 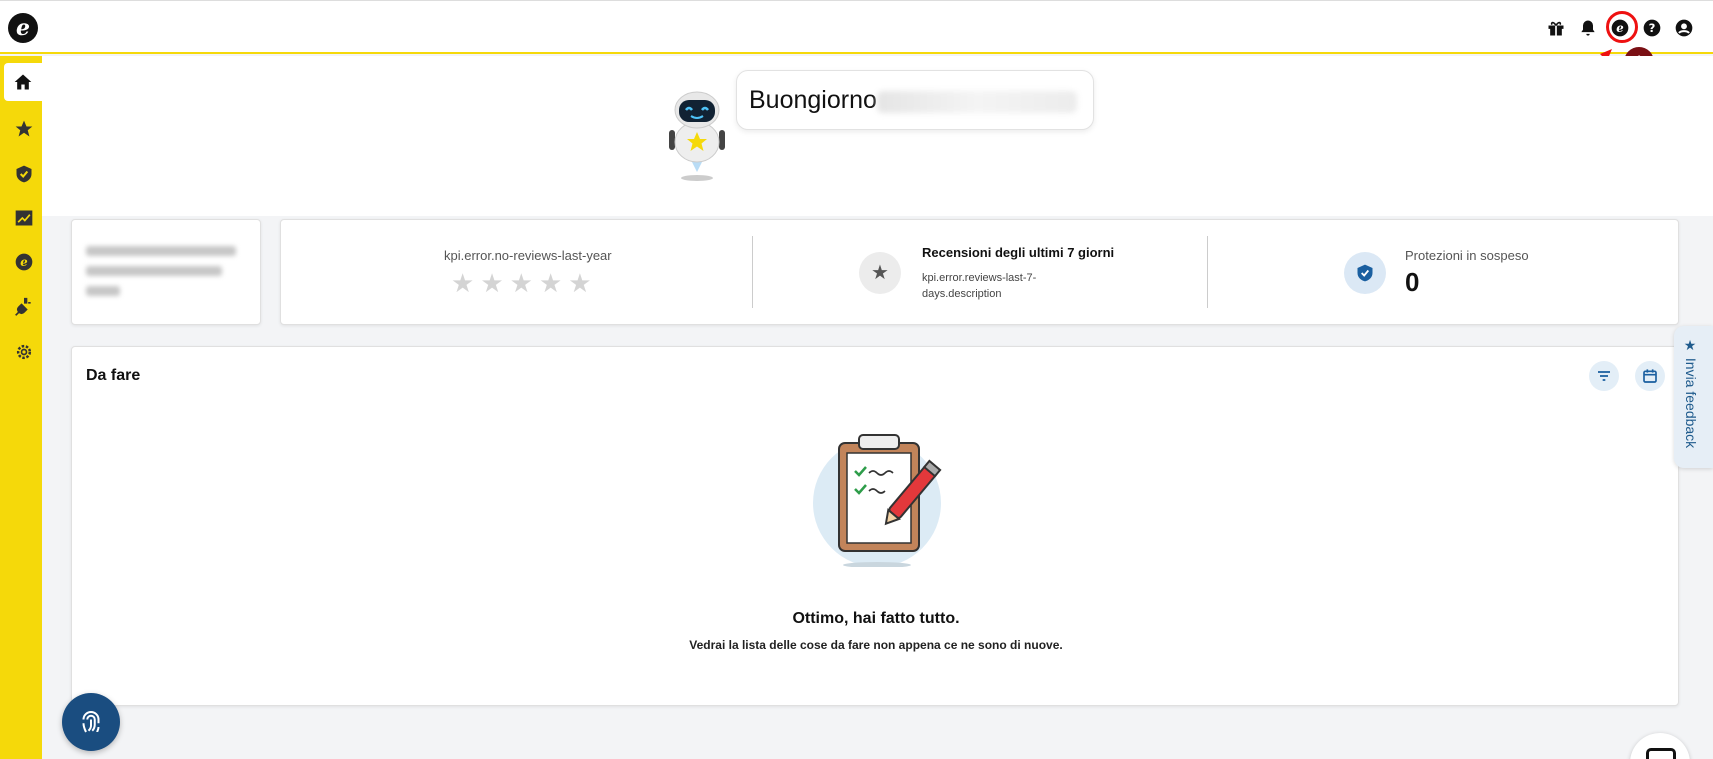 I want to click on etrusted-icon: e, so click(x=24, y=262).